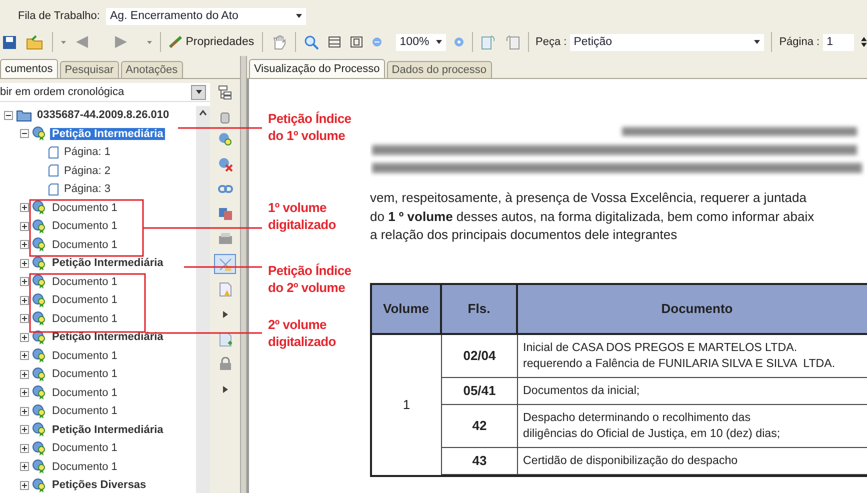 The height and width of the screenshot is (493, 867). What do you see at coordinates (480, 309) in the screenshot?
I see `column-header: Fls.` at bounding box center [480, 309].